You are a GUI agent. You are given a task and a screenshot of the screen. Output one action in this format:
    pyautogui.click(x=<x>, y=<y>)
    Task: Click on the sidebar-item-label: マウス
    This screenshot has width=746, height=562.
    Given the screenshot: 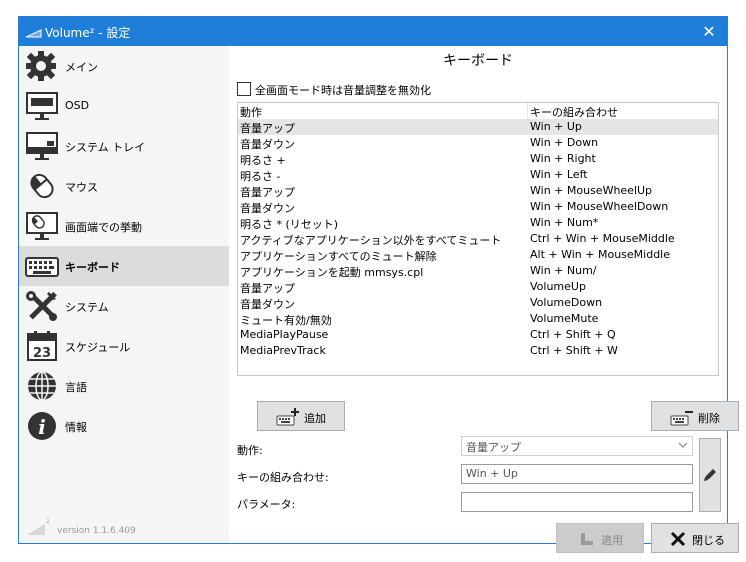 What is the action you would take?
    pyautogui.click(x=81, y=187)
    